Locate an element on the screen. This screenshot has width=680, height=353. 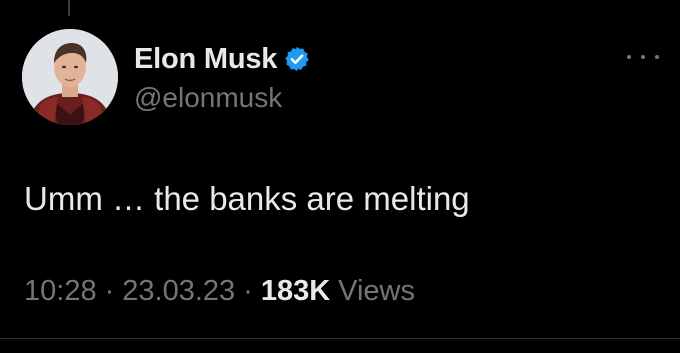
tweet-time: 10:28 is located at coordinates (60, 291).